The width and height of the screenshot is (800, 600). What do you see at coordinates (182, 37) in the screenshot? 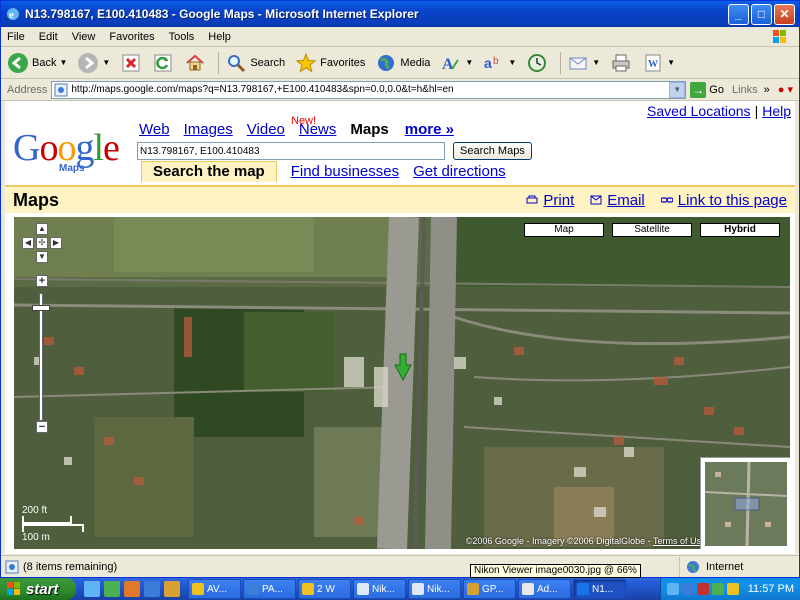
I see `menu-tools: Tools` at bounding box center [182, 37].